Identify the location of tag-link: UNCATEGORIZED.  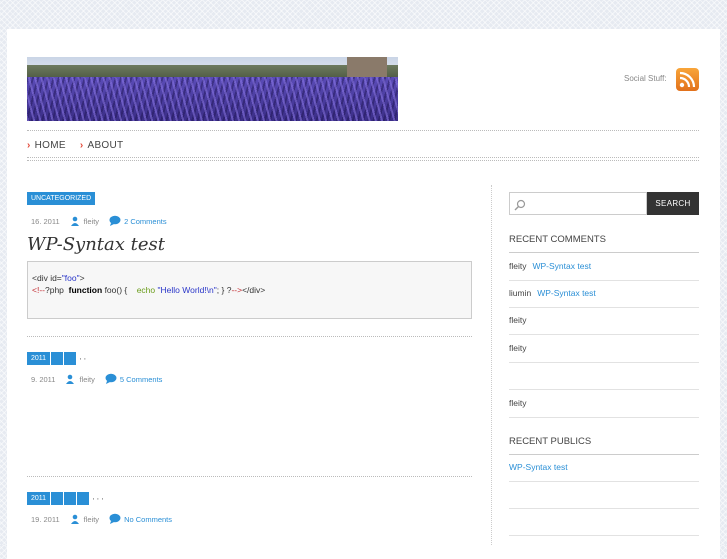
(61, 198).